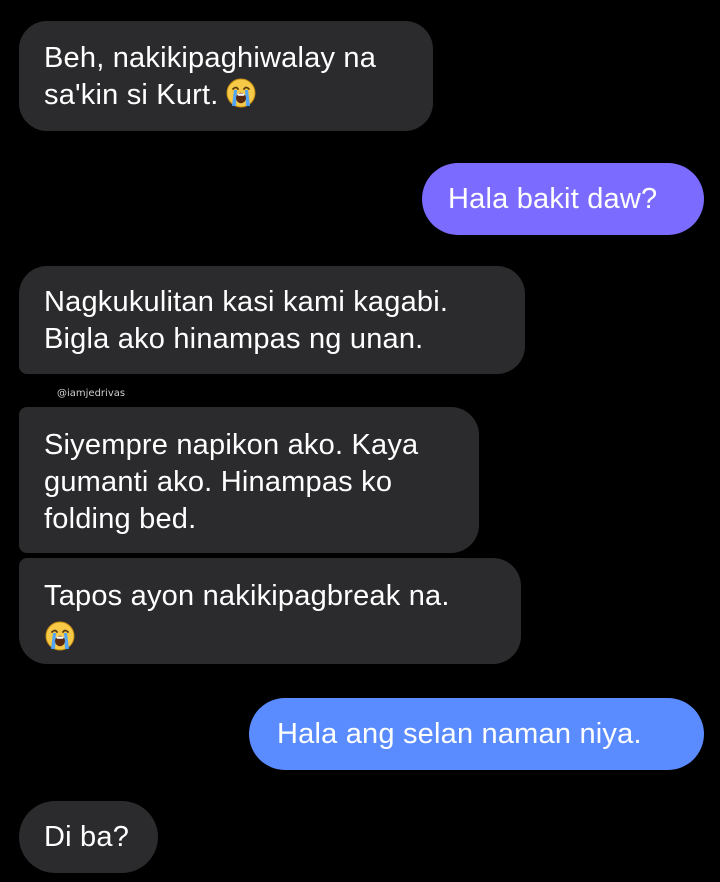 The height and width of the screenshot is (882, 720). What do you see at coordinates (247, 596) in the screenshot?
I see `message-text: Tapos ayon nakikipagbreak na.` at bounding box center [247, 596].